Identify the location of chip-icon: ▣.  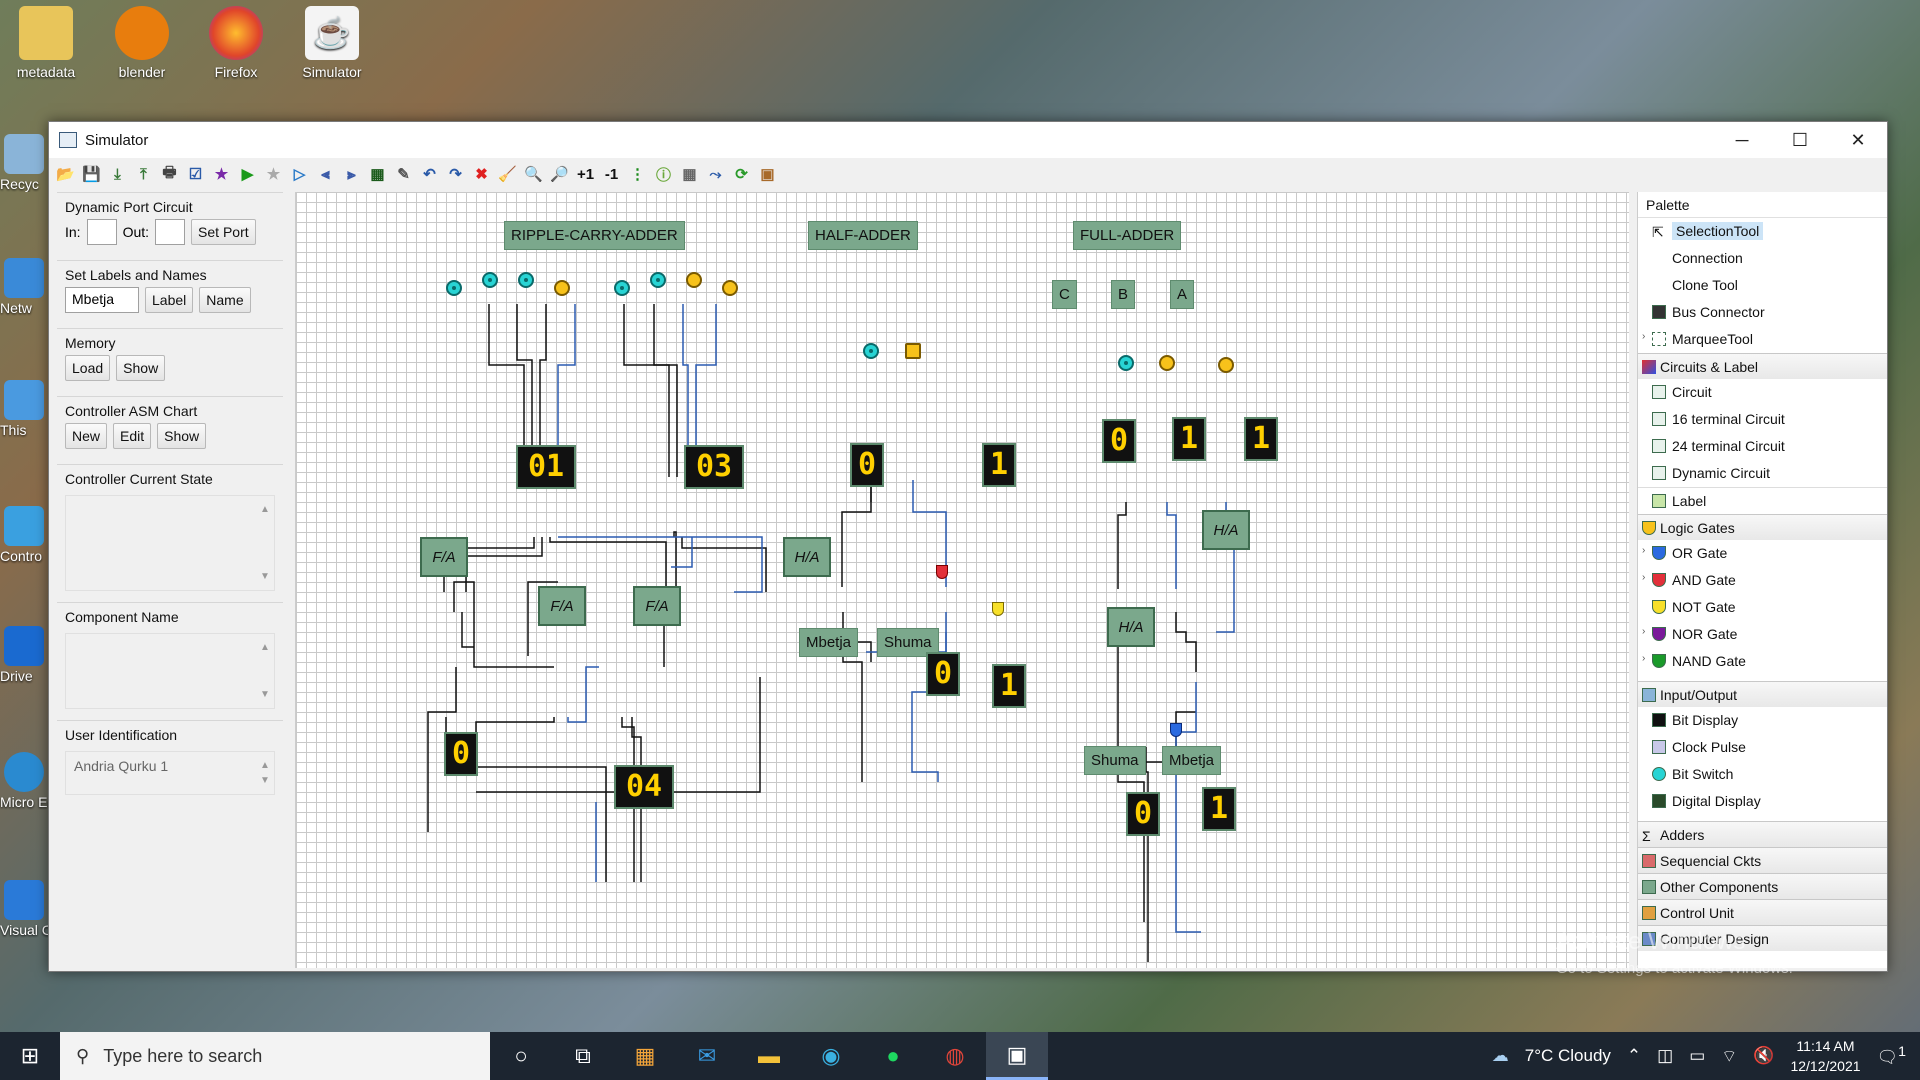
(767, 174).